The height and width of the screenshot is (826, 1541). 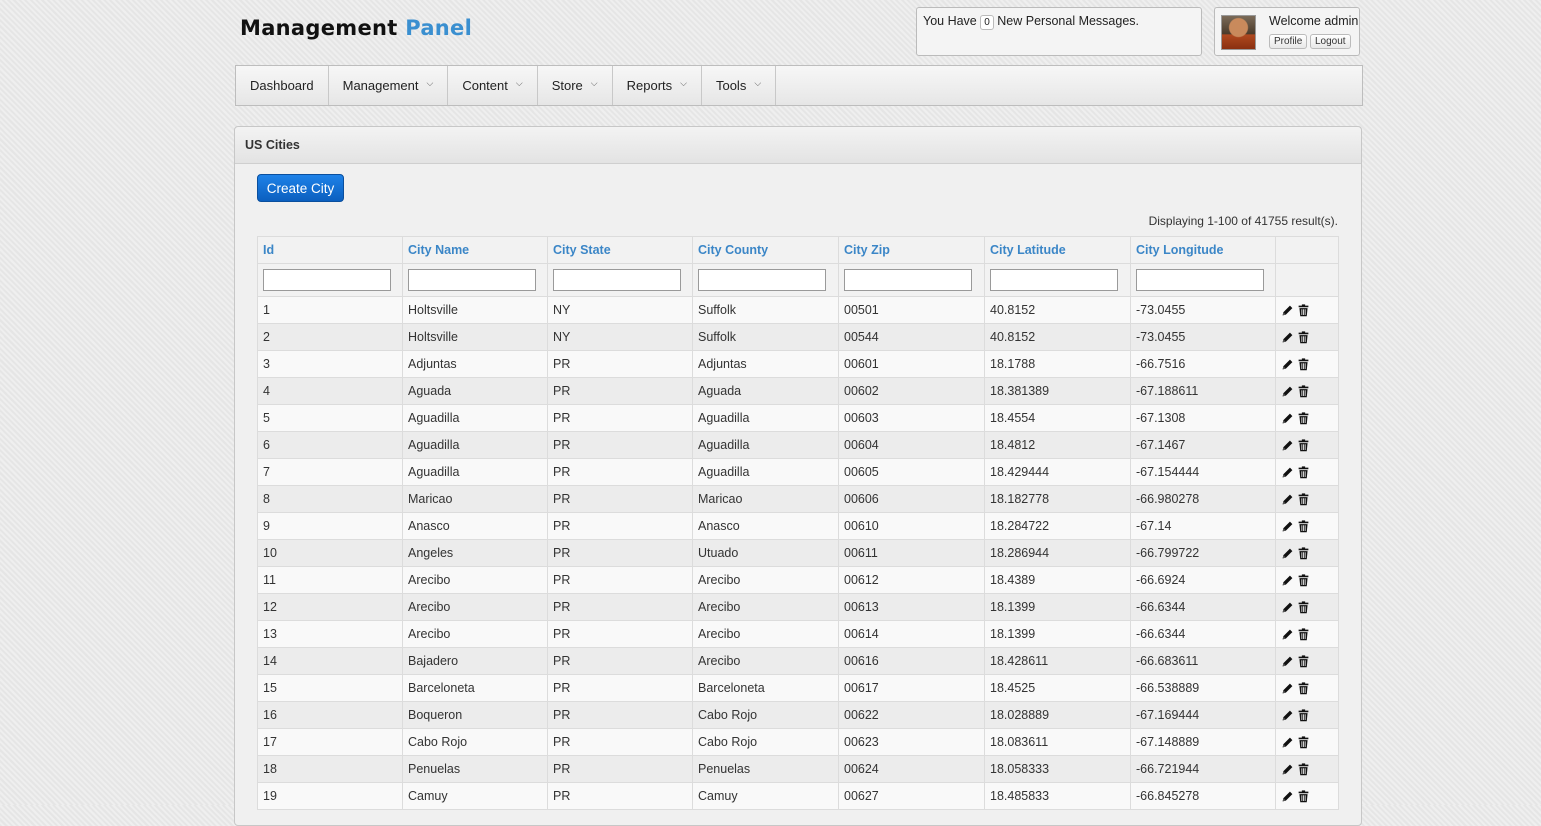 I want to click on cell-city-latitude: 18.182778, so click(x=1057, y=499).